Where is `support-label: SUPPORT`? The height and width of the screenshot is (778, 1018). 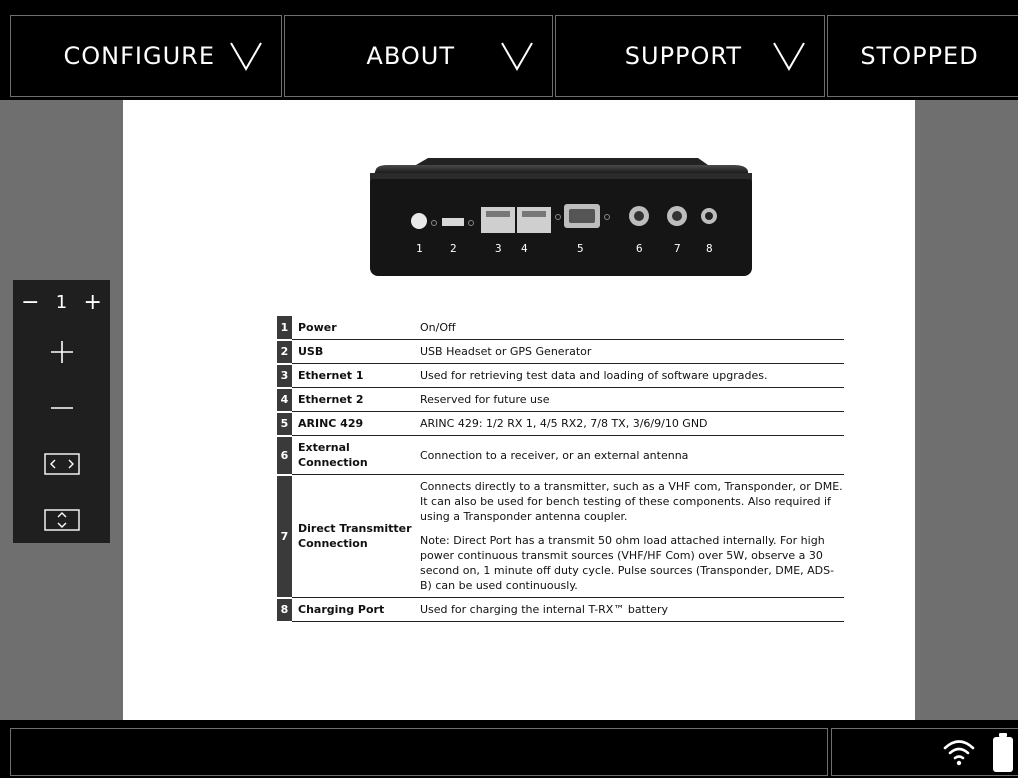
support-label: SUPPORT is located at coordinates (683, 56).